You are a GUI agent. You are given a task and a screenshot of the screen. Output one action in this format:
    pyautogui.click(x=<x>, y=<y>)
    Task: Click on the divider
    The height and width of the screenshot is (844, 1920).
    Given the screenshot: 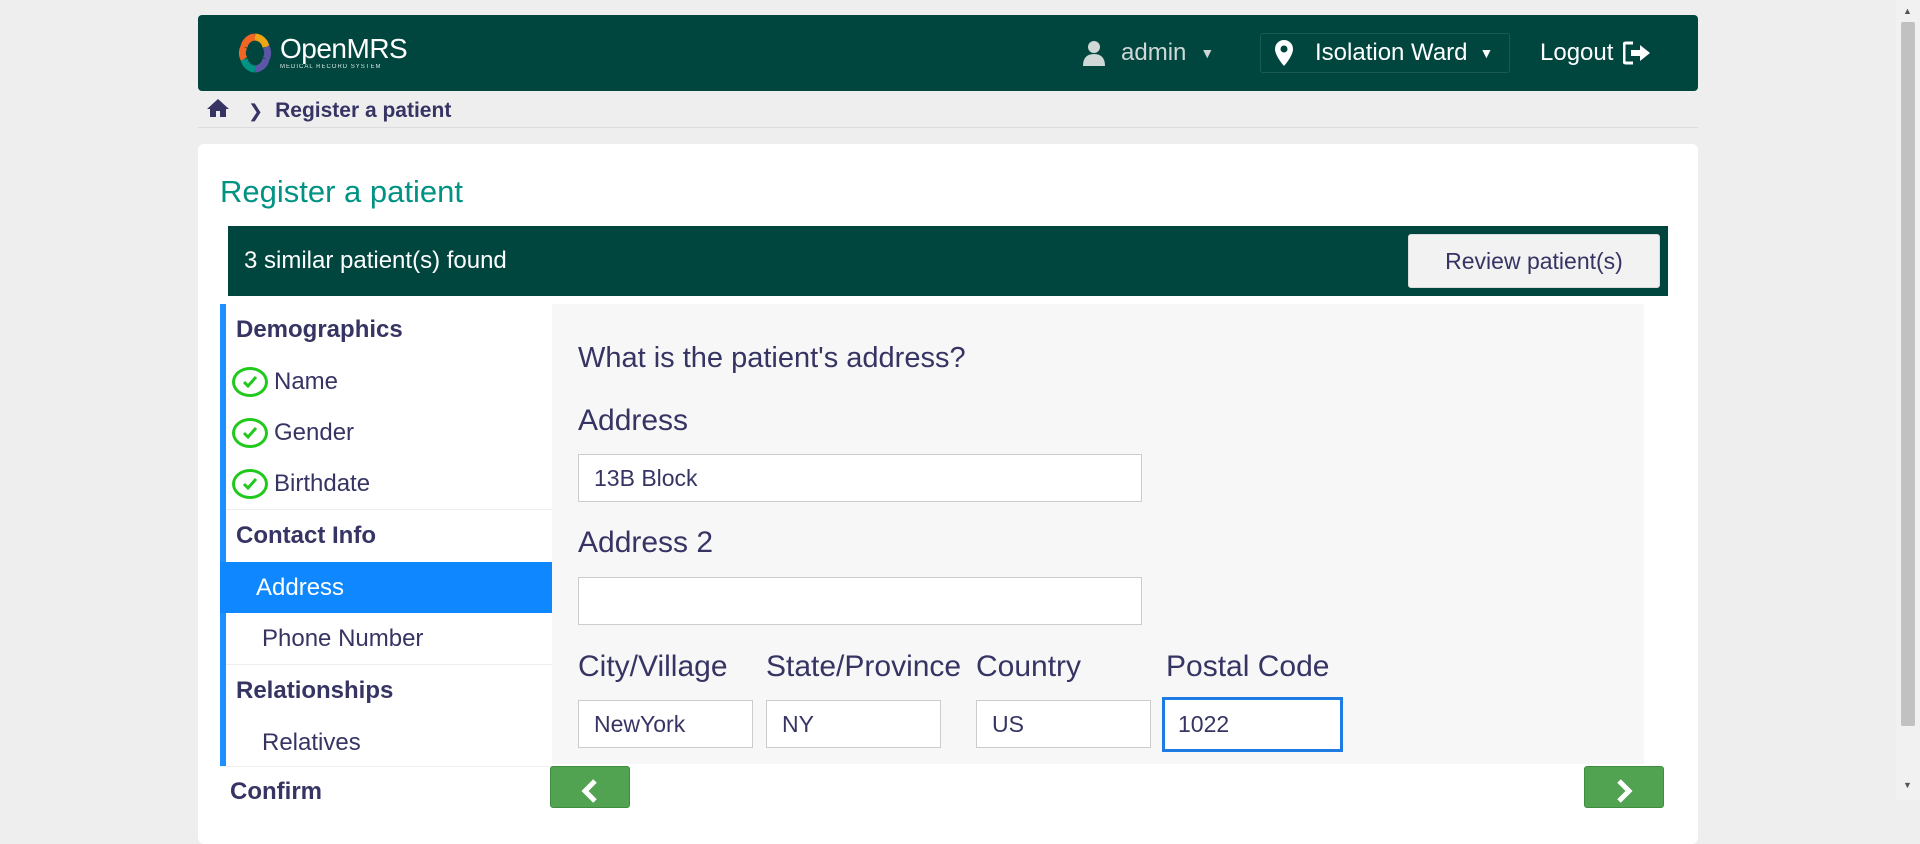 What is the action you would take?
    pyautogui.click(x=948, y=127)
    